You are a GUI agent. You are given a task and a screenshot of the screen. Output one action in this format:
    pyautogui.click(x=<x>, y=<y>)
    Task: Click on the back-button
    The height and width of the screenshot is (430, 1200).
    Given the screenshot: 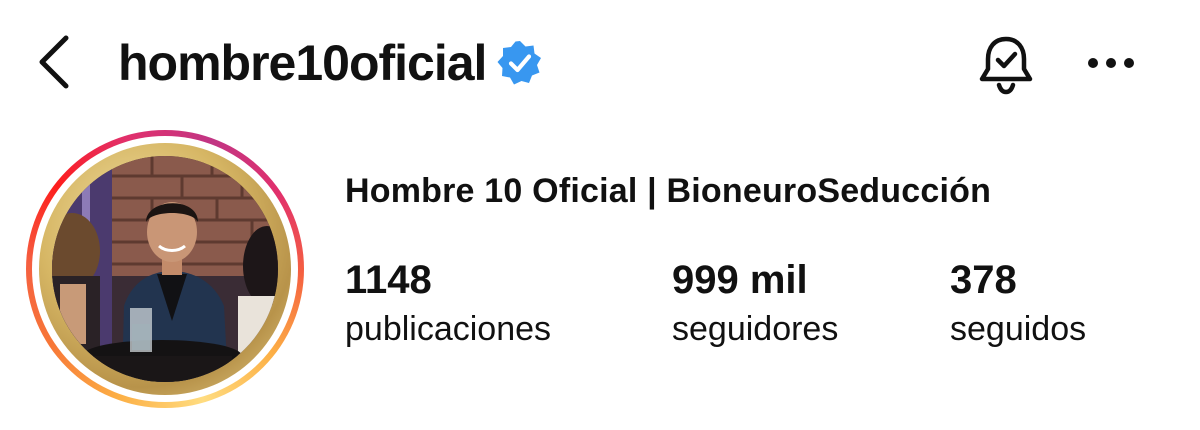 What is the action you would take?
    pyautogui.click(x=54, y=62)
    